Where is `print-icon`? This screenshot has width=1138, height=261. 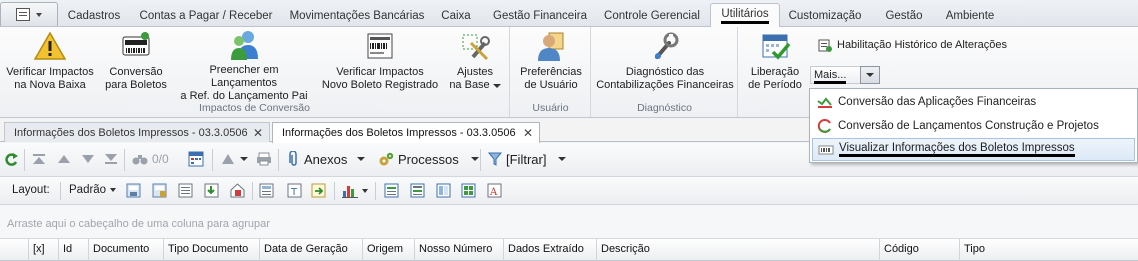 print-icon is located at coordinates (264, 159).